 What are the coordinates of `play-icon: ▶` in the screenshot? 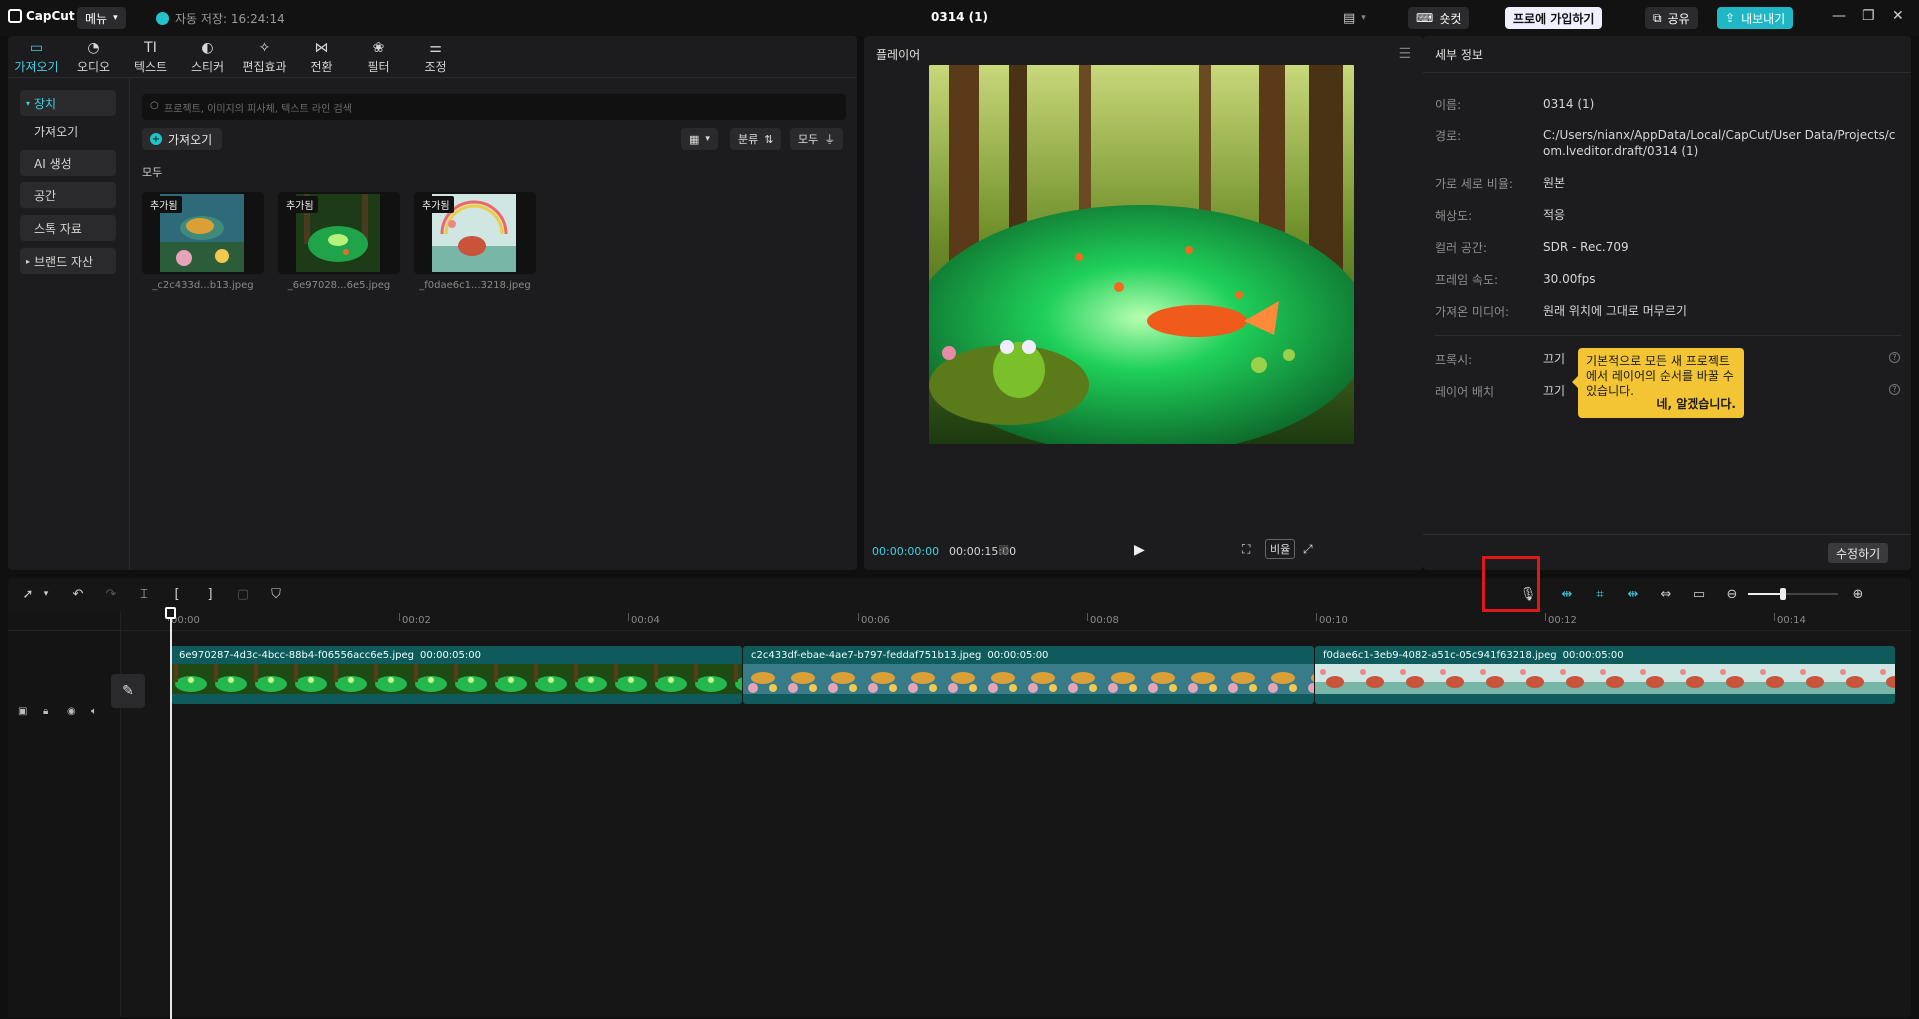 It's located at (1139, 550).